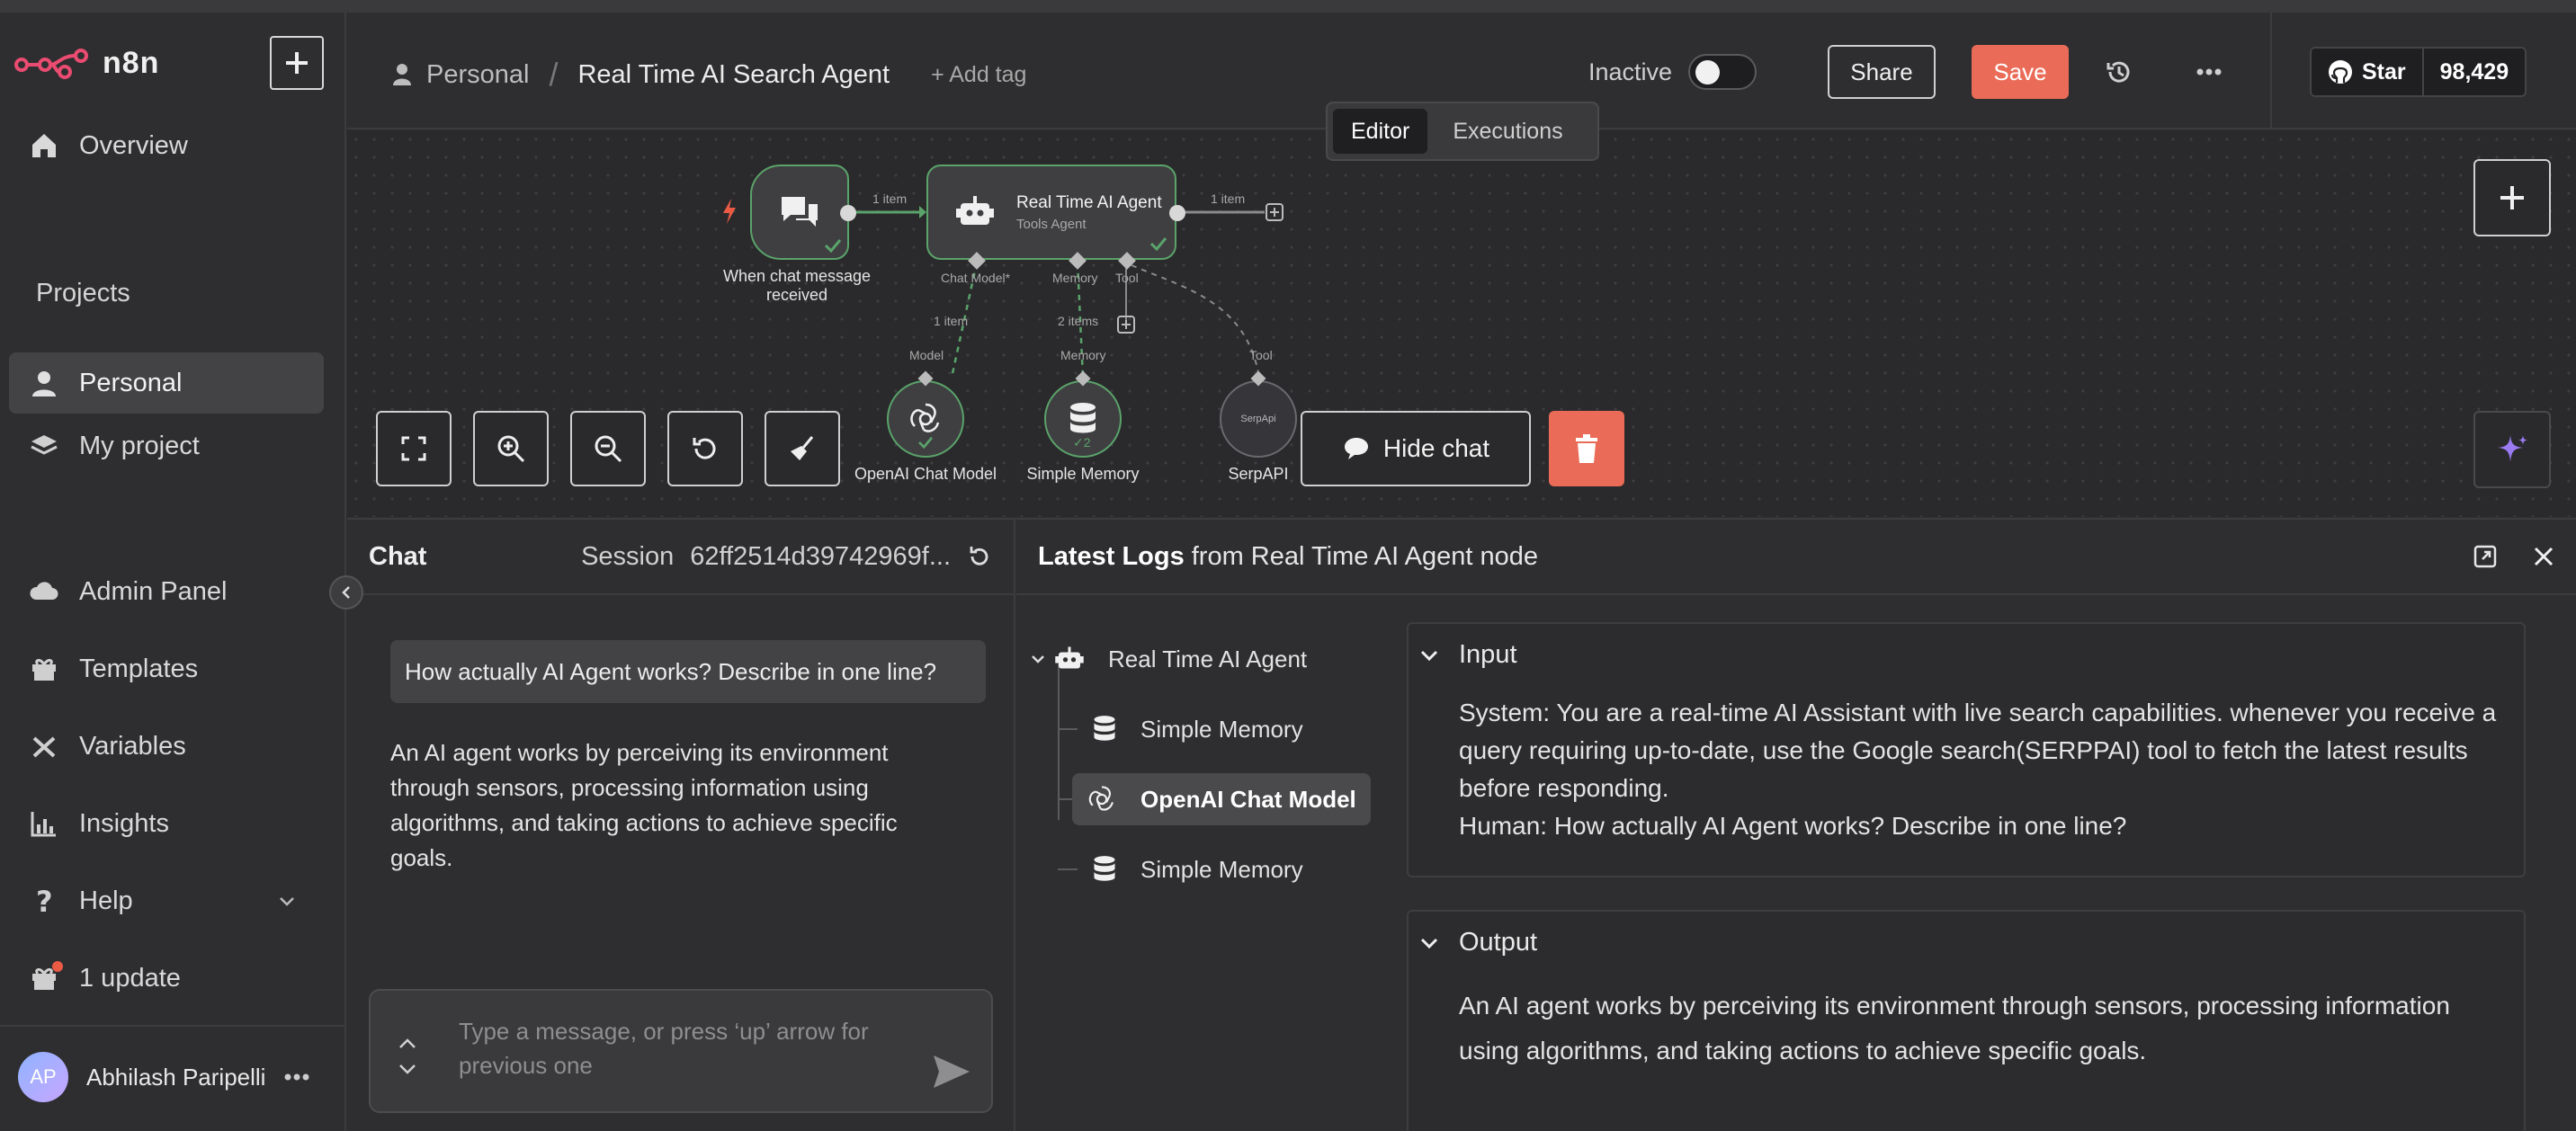 This screenshot has height=1131, width=2576. What do you see at coordinates (1075, 278) in the screenshot?
I see `port-label: Memory` at bounding box center [1075, 278].